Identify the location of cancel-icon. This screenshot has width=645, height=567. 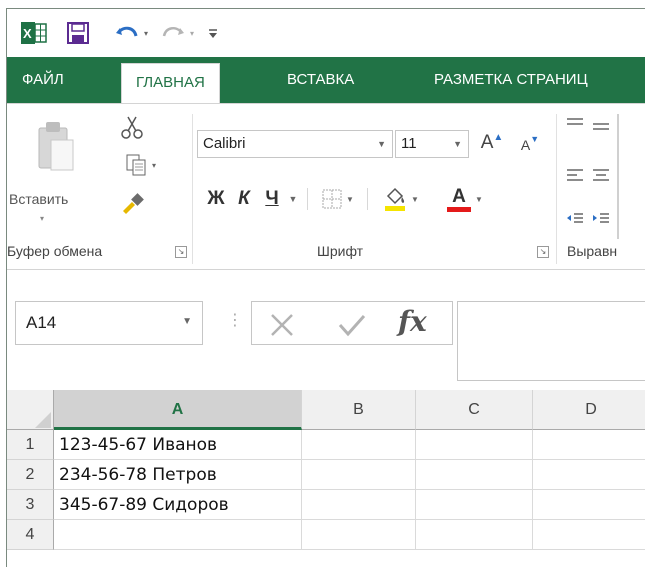
(282, 325).